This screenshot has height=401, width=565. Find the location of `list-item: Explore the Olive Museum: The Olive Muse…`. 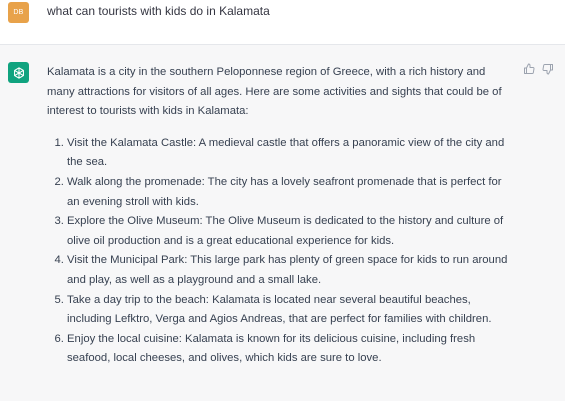

list-item: Explore the Olive Museum: The Olive Muse… is located at coordinates (288, 231).